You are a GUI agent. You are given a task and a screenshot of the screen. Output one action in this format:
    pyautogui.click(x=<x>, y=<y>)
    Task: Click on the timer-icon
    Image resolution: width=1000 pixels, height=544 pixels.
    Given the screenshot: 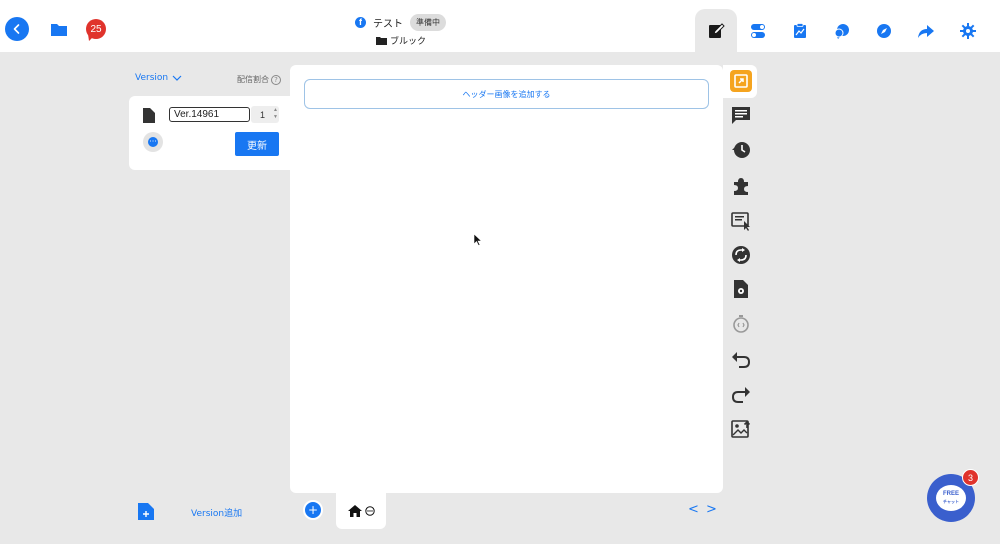 What is the action you would take?
    pyautogui.click(x=741, y=324)
    